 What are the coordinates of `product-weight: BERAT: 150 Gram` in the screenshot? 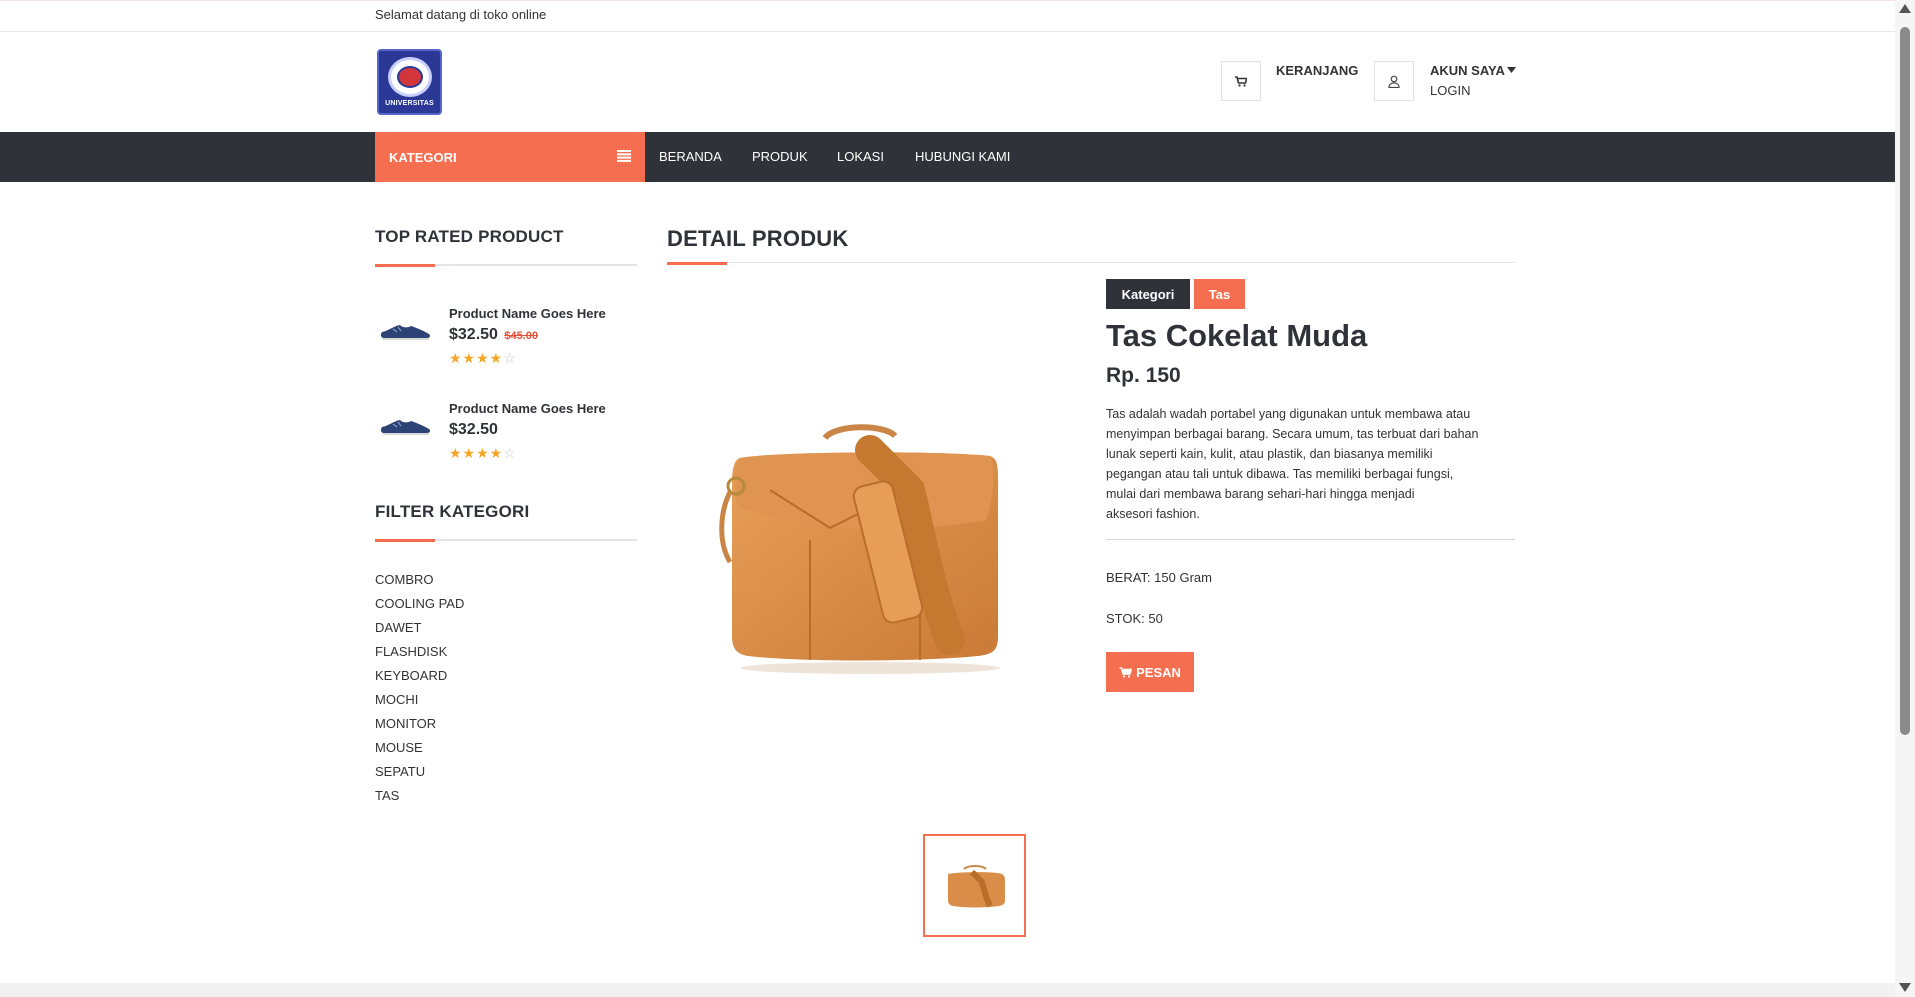 It's located at (1159, 577).